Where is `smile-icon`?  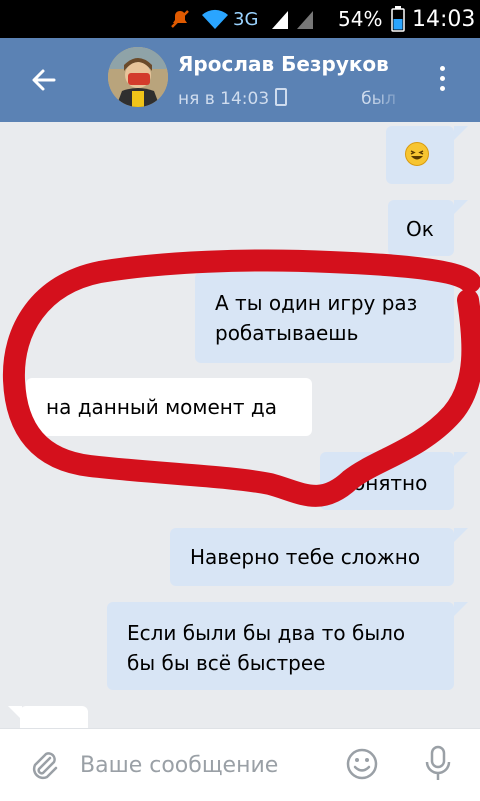
smile-icon is located at coordinates (362, 764).